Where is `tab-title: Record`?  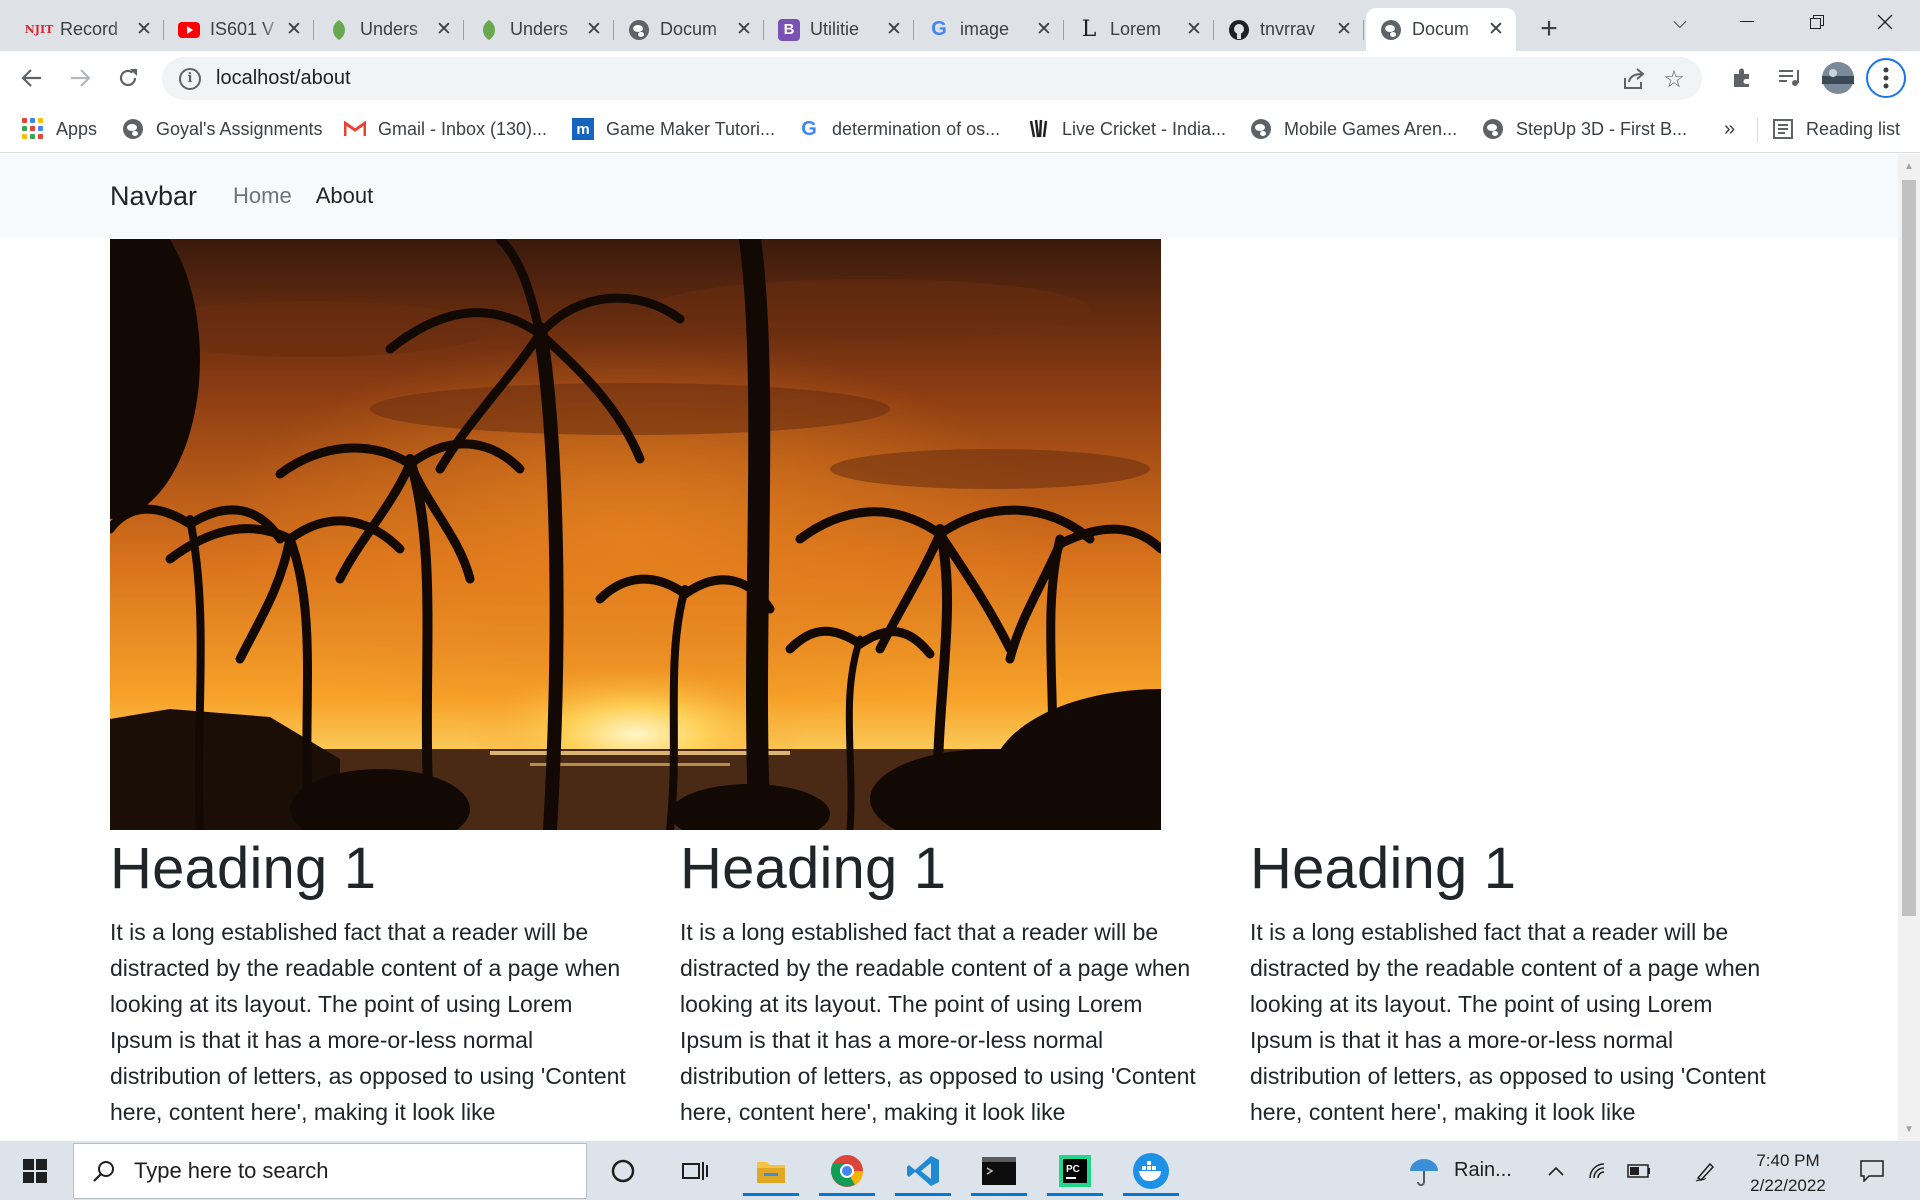 tab-title: Record is located at coordinates (89, 29).